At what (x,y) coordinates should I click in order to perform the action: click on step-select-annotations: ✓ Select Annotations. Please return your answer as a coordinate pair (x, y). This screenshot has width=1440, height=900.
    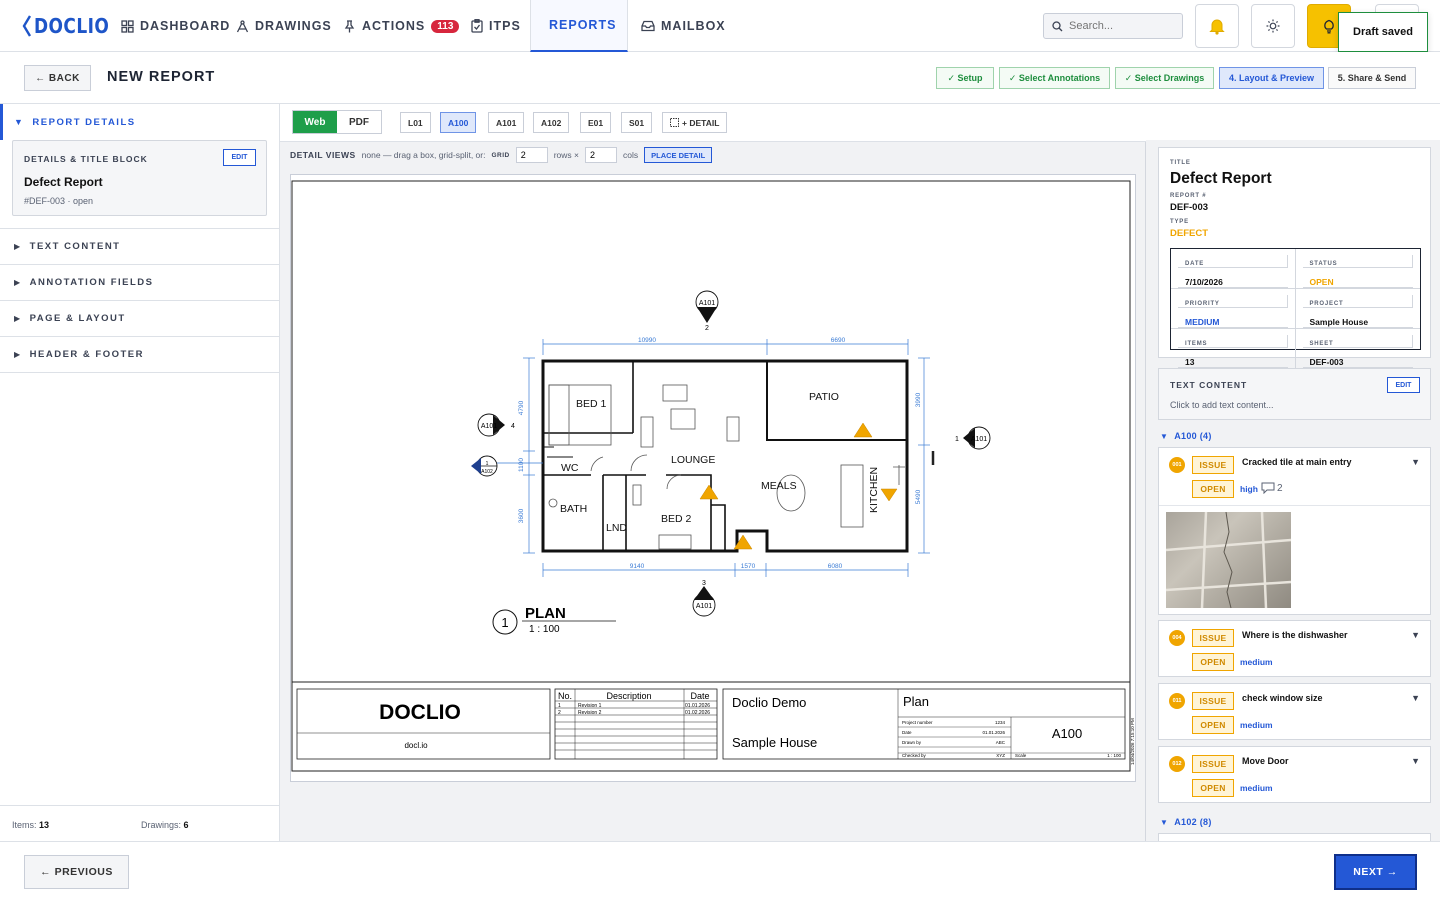
    Looking at the image, I should click on (1054, 78).